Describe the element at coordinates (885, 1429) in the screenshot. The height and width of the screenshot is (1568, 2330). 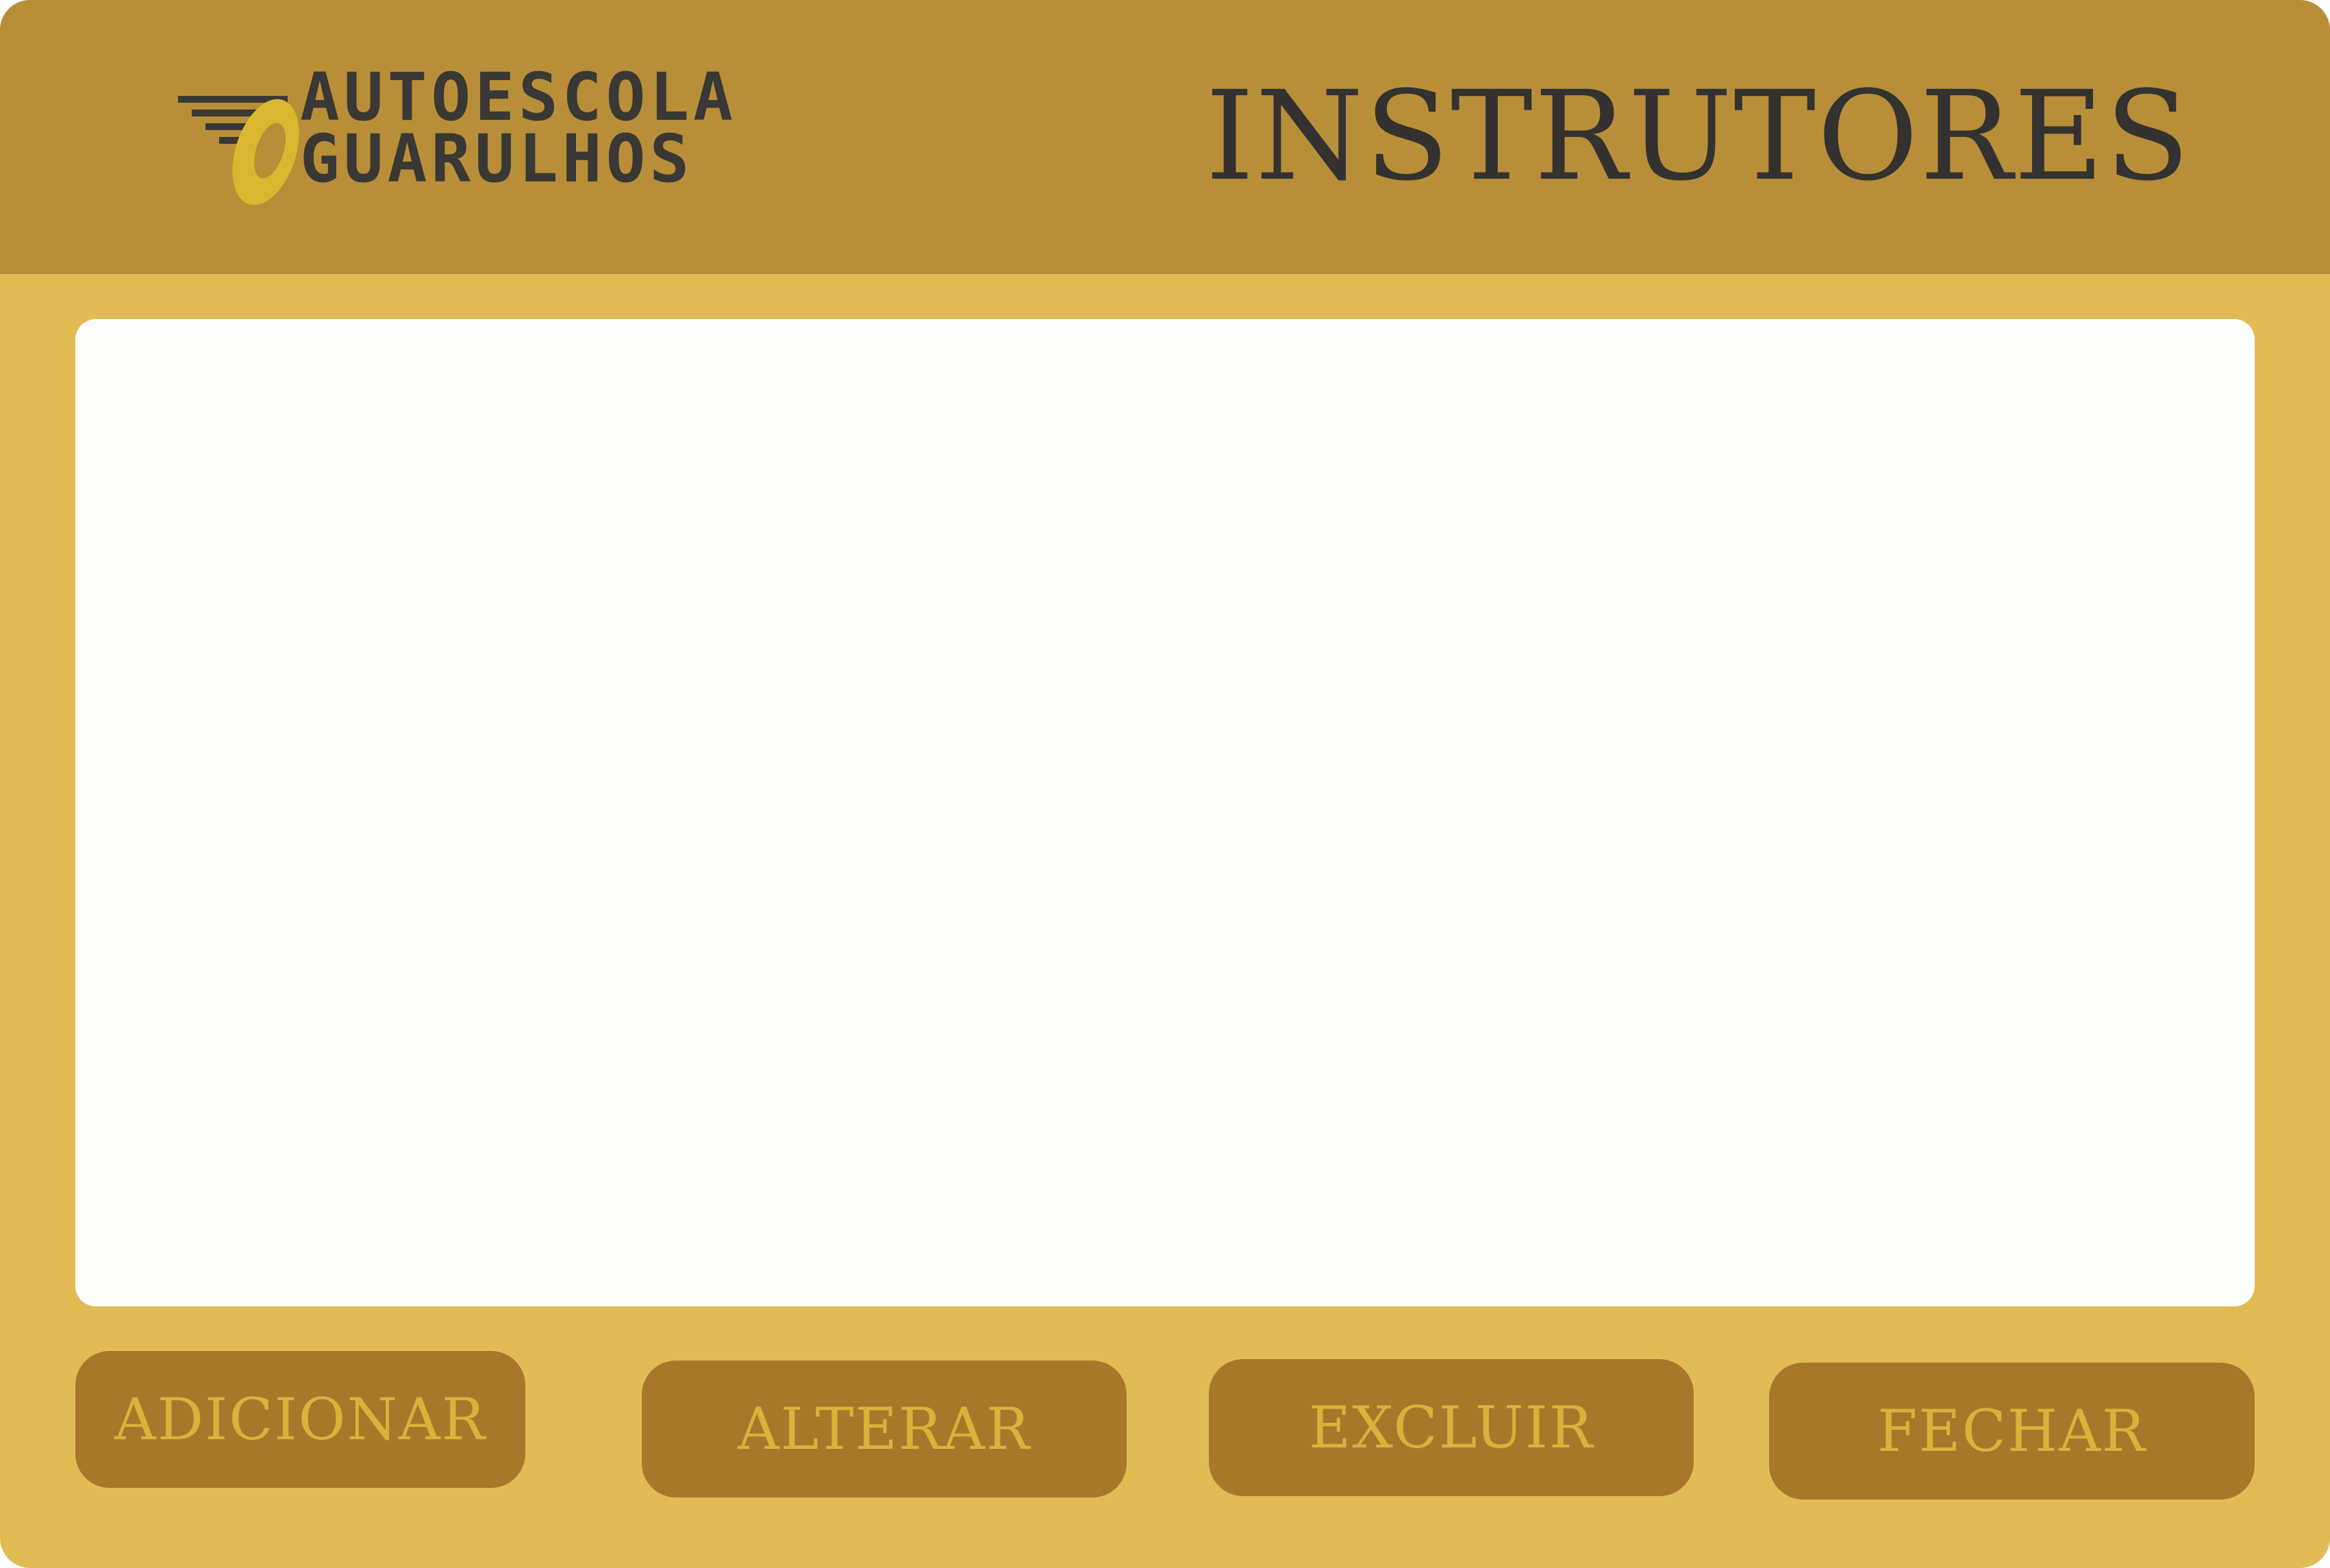
I see `edit-button: ALTERAR` at that location.